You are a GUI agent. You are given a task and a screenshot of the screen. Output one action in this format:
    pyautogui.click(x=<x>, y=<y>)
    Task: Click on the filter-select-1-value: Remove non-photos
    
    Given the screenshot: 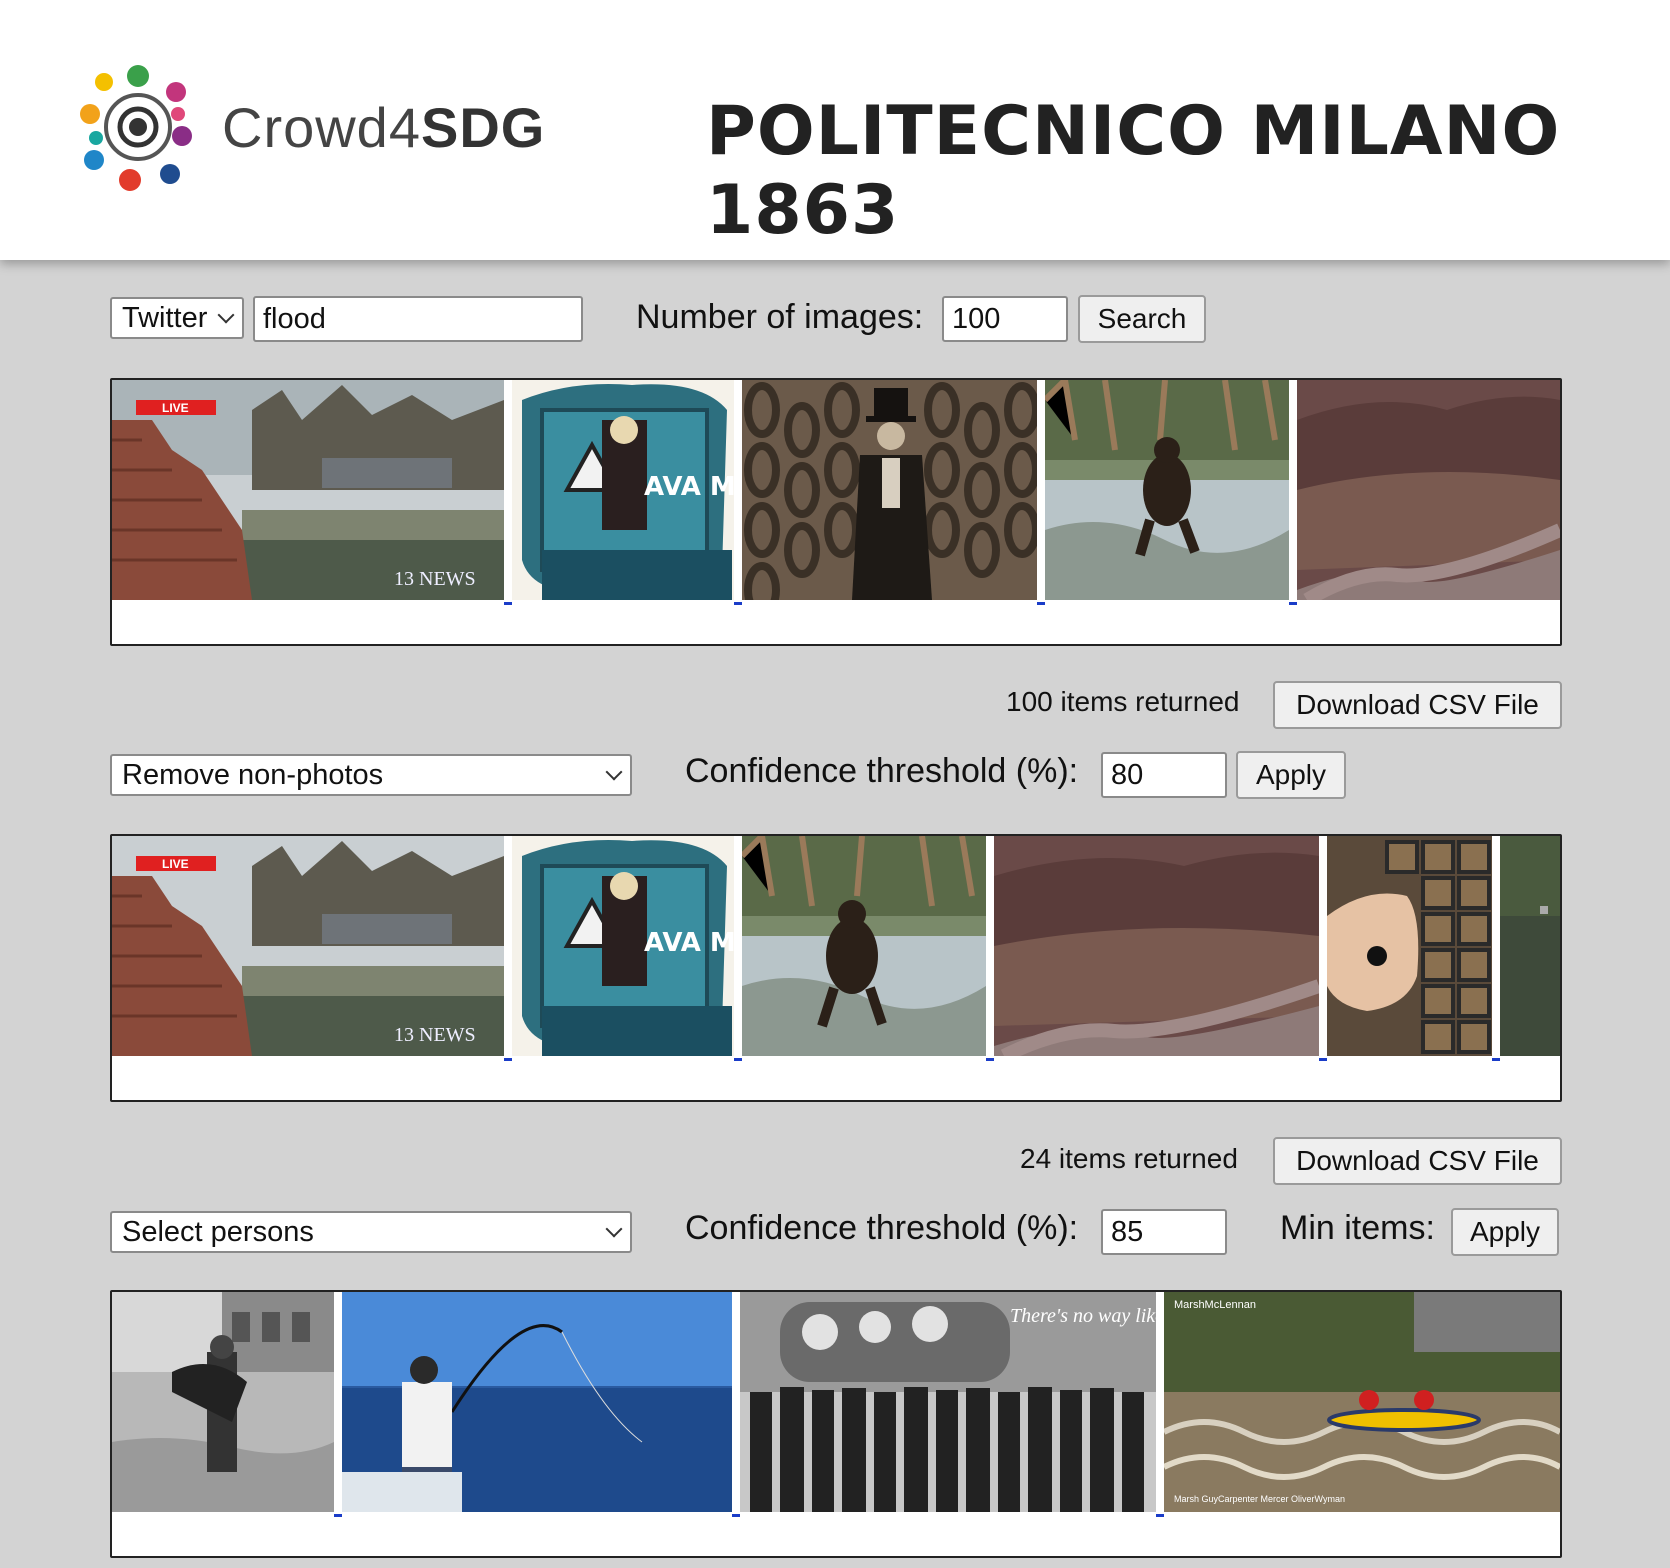 What is the action you would take?
    pyautogui.click(x=253, y=774)
    